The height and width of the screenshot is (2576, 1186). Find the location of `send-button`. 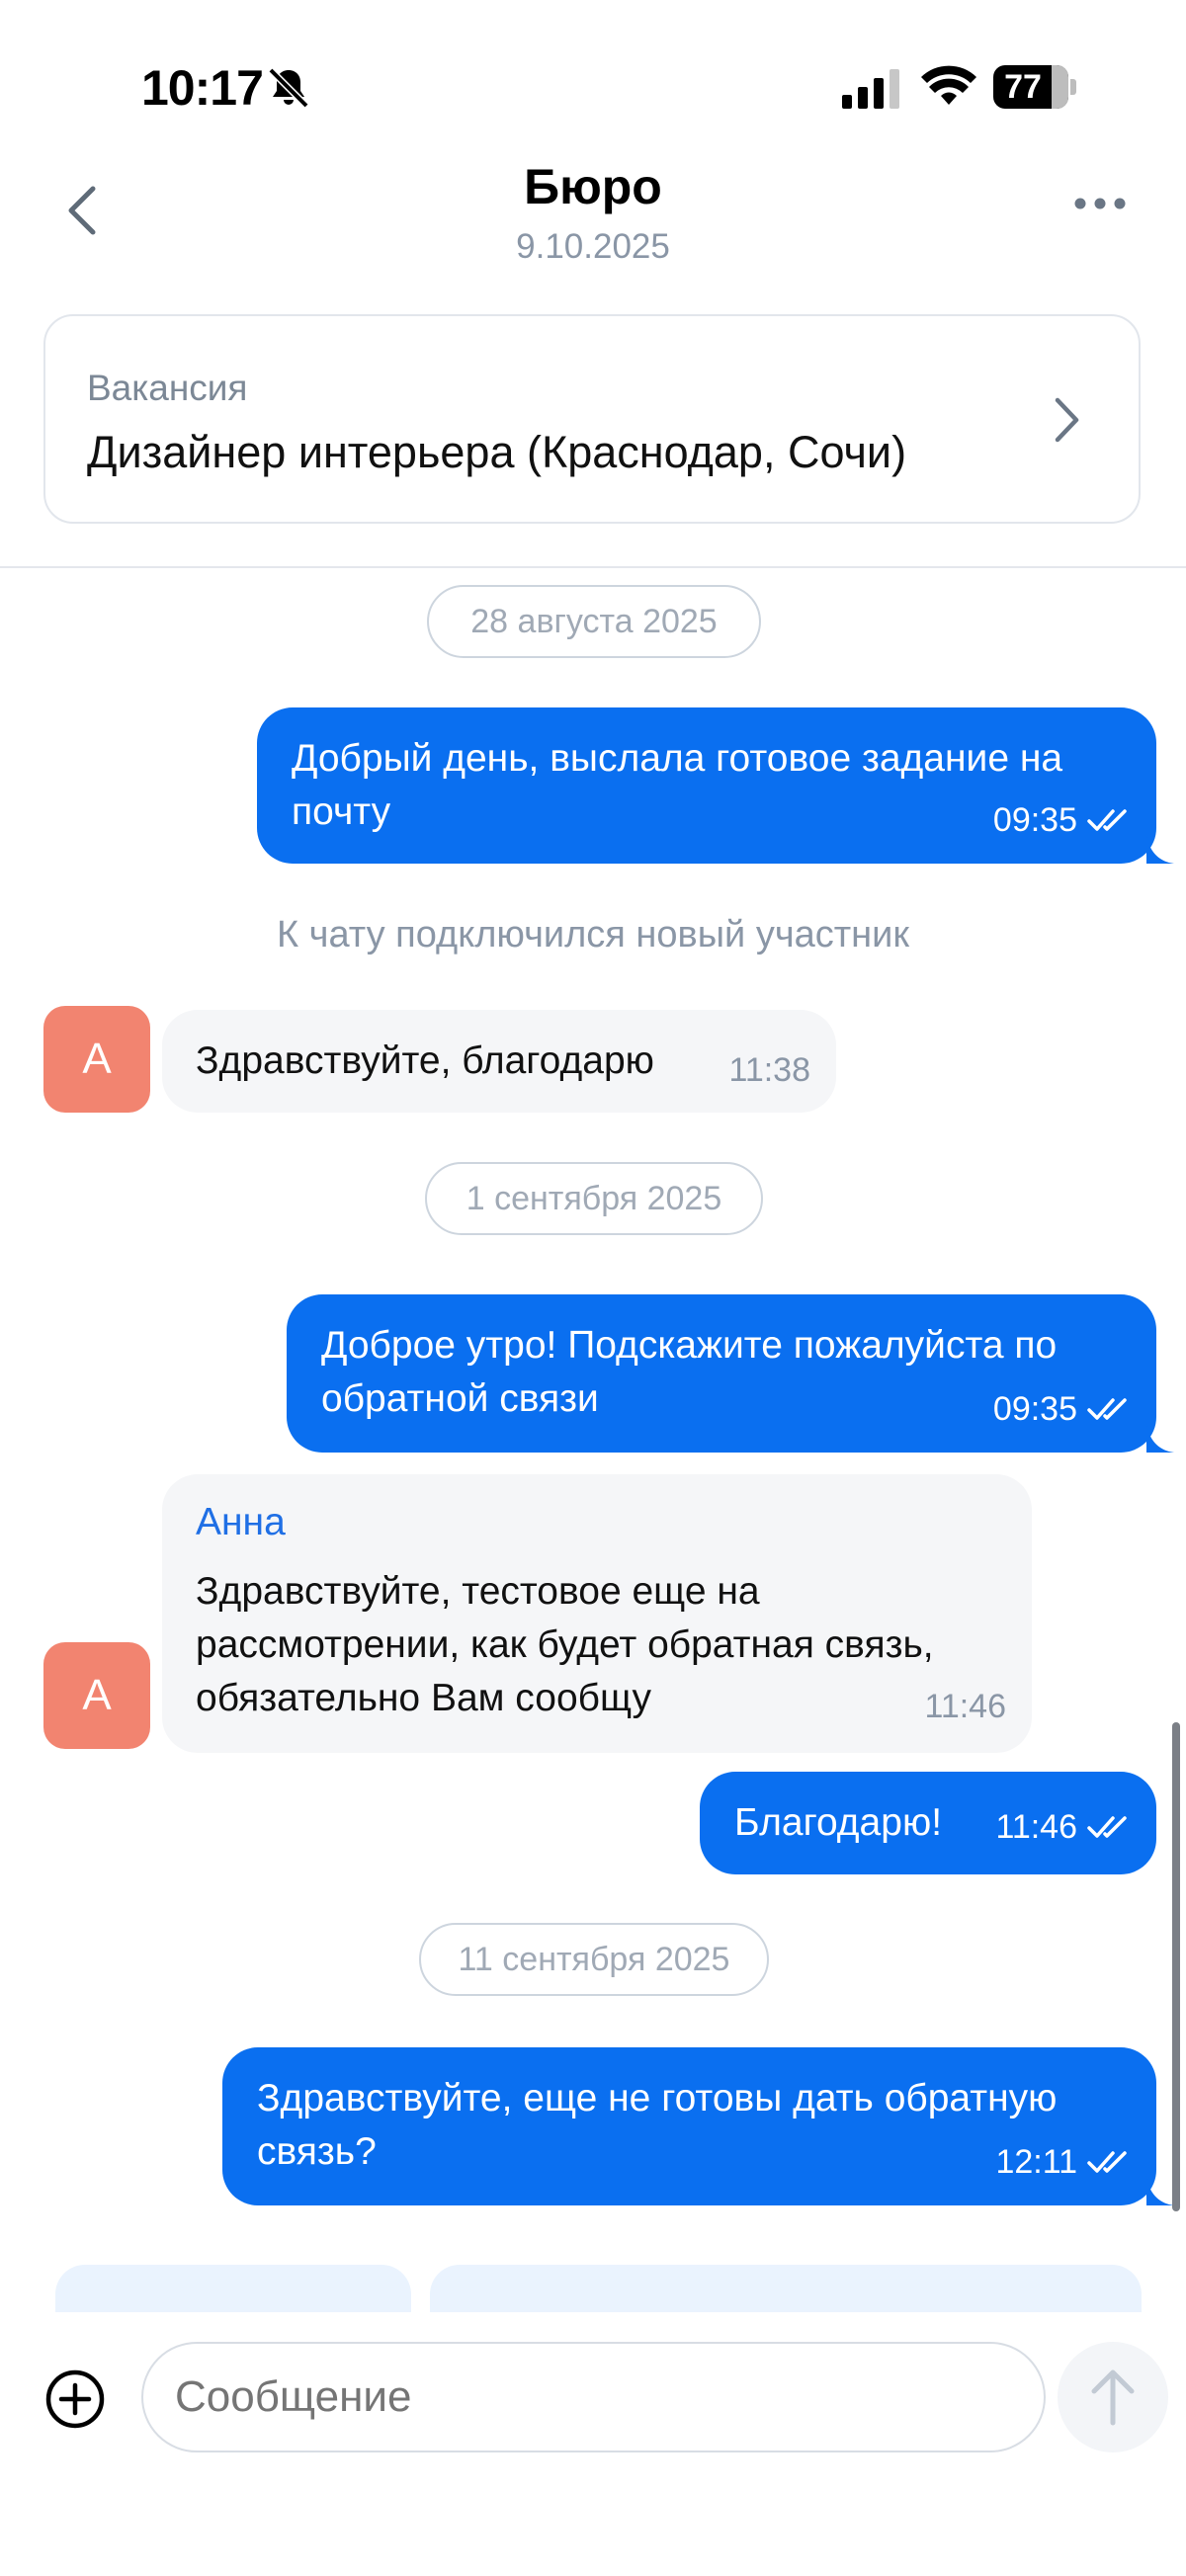

send-button is located at coordinates (1113, 2397).